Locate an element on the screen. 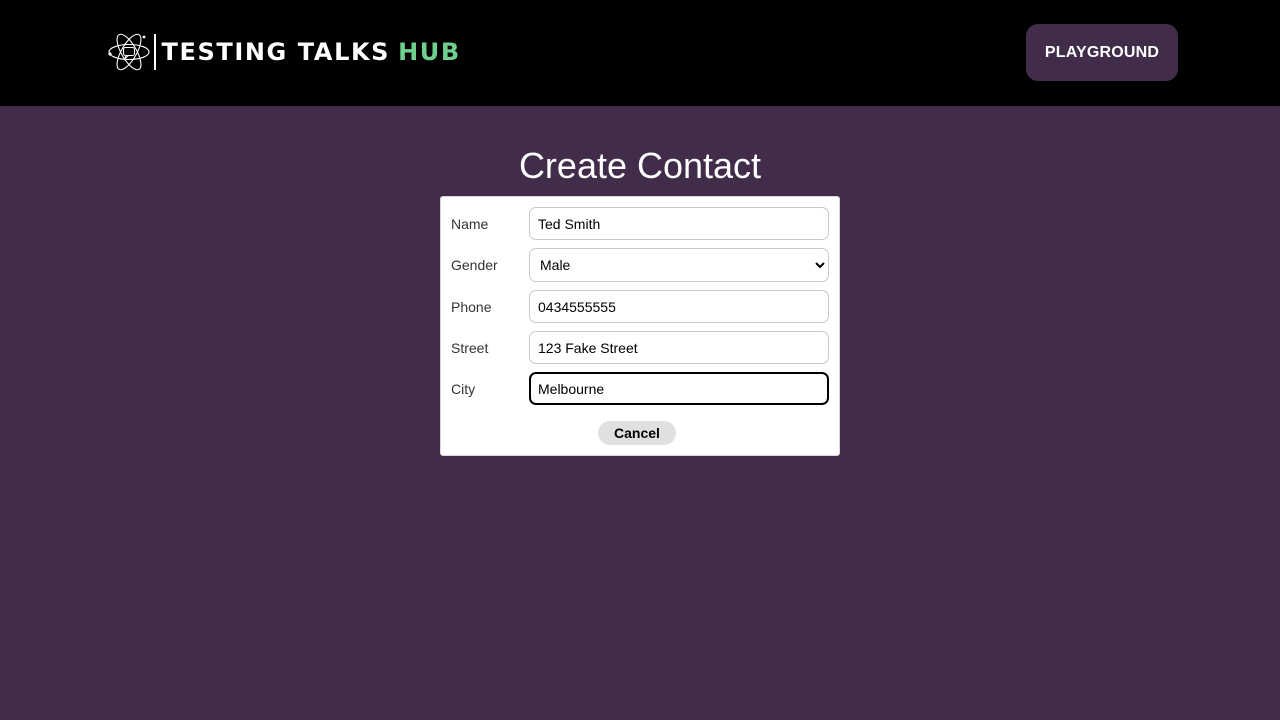  name-input is located at coordinates (679, 223).